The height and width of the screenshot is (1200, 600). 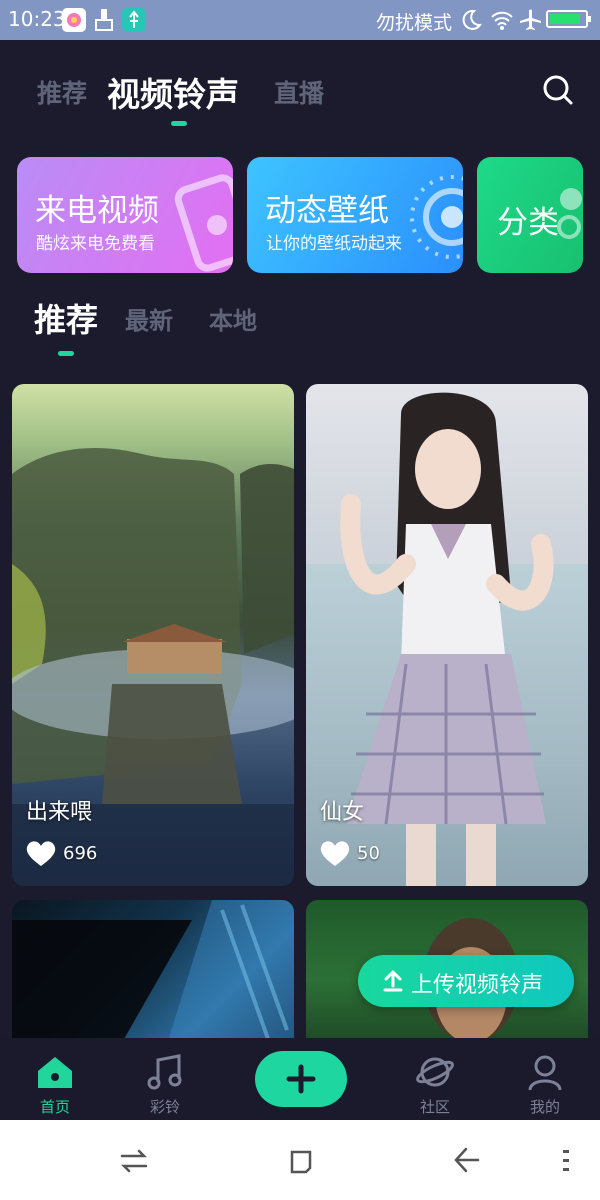 I want to click on nav-label: 彩铃, so click(x=164, y=1107).